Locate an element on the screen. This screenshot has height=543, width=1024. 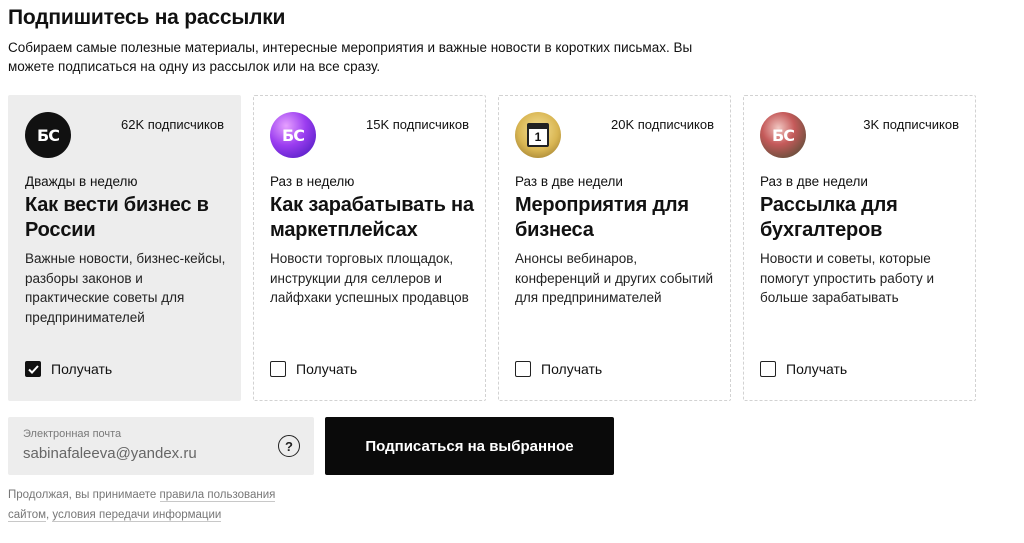
email-input is located at coordinates (143, 453).